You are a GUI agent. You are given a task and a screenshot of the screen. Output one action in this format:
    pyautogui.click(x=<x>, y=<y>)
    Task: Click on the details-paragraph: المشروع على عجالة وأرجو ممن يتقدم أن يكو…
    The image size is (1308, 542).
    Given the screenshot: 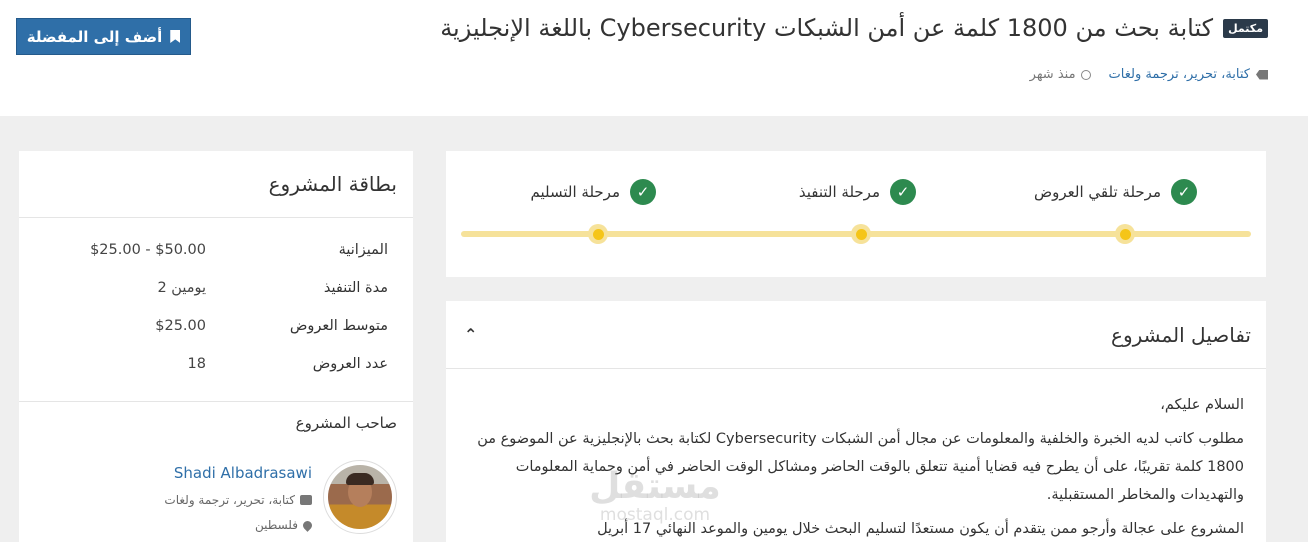 What is the action you would take?
    pyautogui.click(x=920, y=529)
    